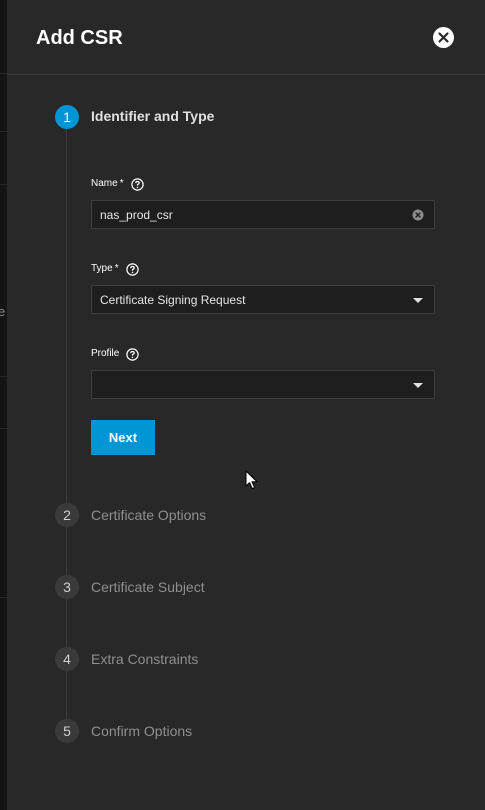  Describe the element at coordinates (67, 731) in the screenshot. I see `step-5-number: 5` at that location.